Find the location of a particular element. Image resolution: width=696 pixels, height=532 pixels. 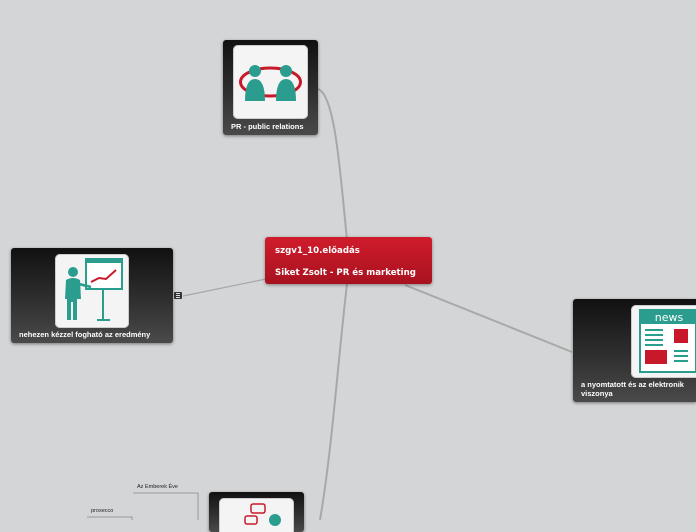

newspaper-icon: news is located at coordinates (667, 341).